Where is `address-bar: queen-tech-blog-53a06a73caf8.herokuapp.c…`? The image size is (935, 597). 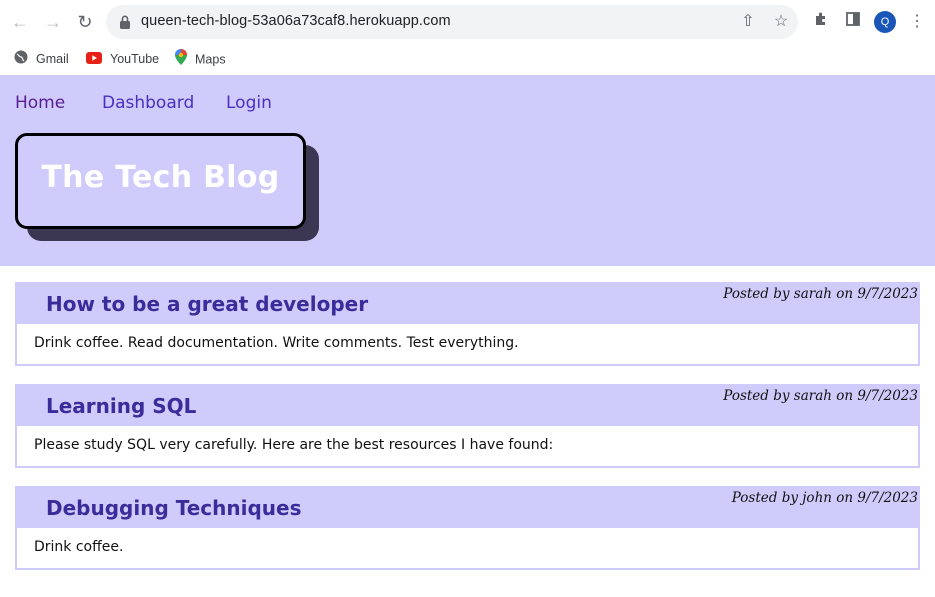
address-bar: queen-tech-blog-53a06a73caf8.herokuapp.c… is located at coordinates (452, 22).